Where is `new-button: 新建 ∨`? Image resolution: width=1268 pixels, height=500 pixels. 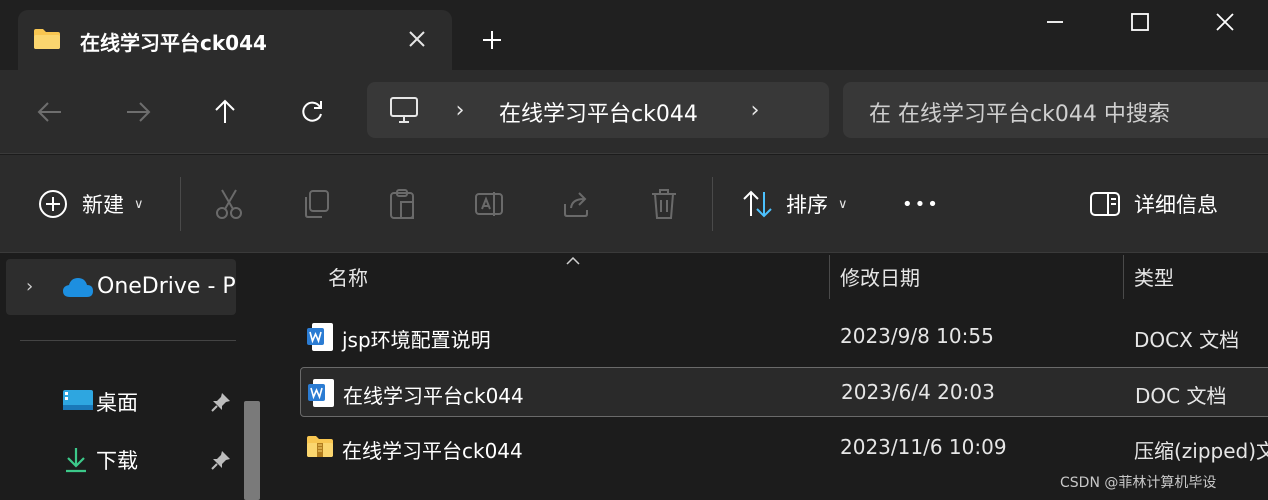
new-button: 新建 ∨ is located at coordinates (91, 204).